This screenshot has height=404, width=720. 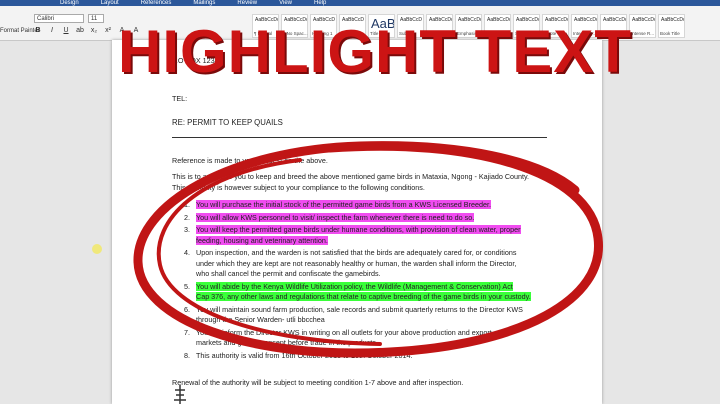 What do you see at coordinates (180, 394) in the screenshot?
I see `stamp-mark-icon` at bounding box center [180, 394].